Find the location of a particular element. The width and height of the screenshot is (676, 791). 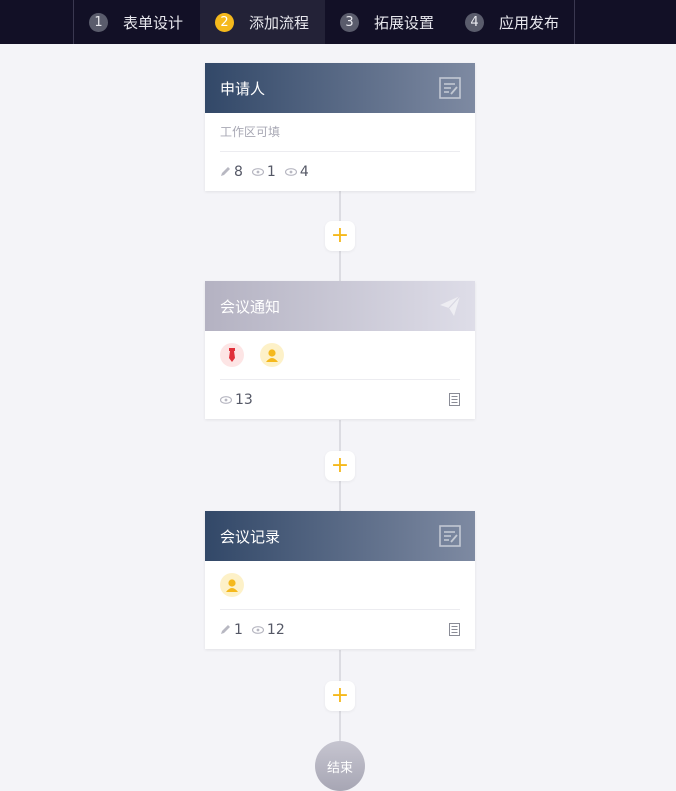

end-node: 结束 is located at coordinates (340, 766).